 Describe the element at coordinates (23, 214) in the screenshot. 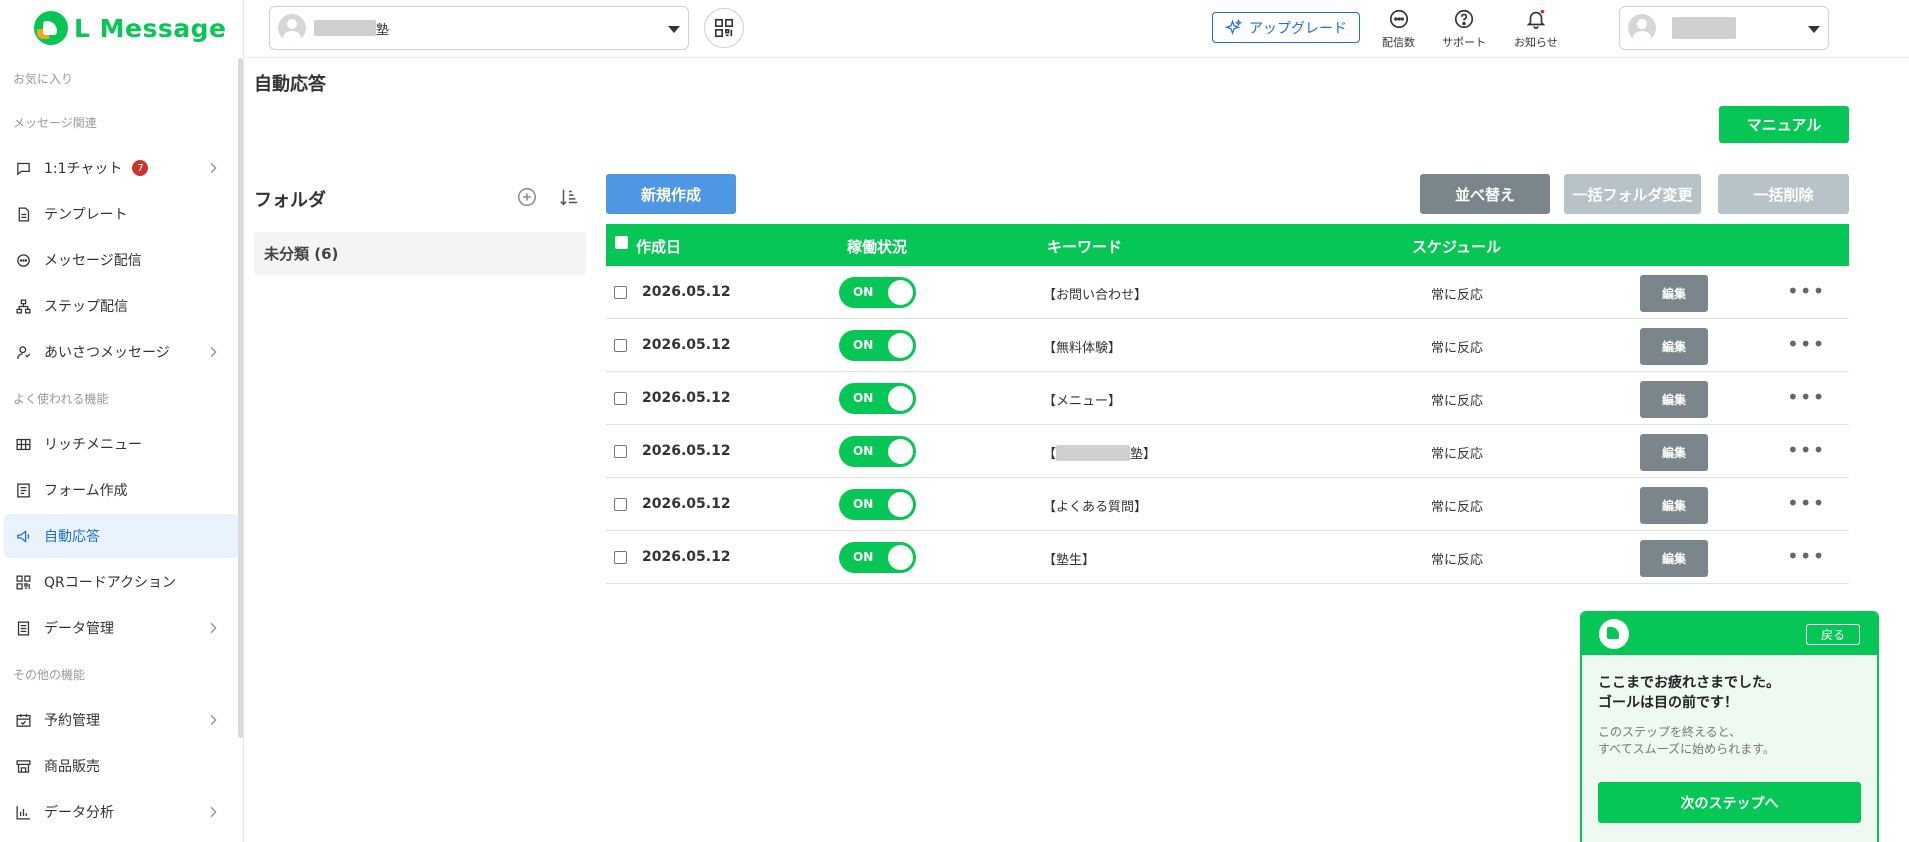

I see `document-icon` at that location.